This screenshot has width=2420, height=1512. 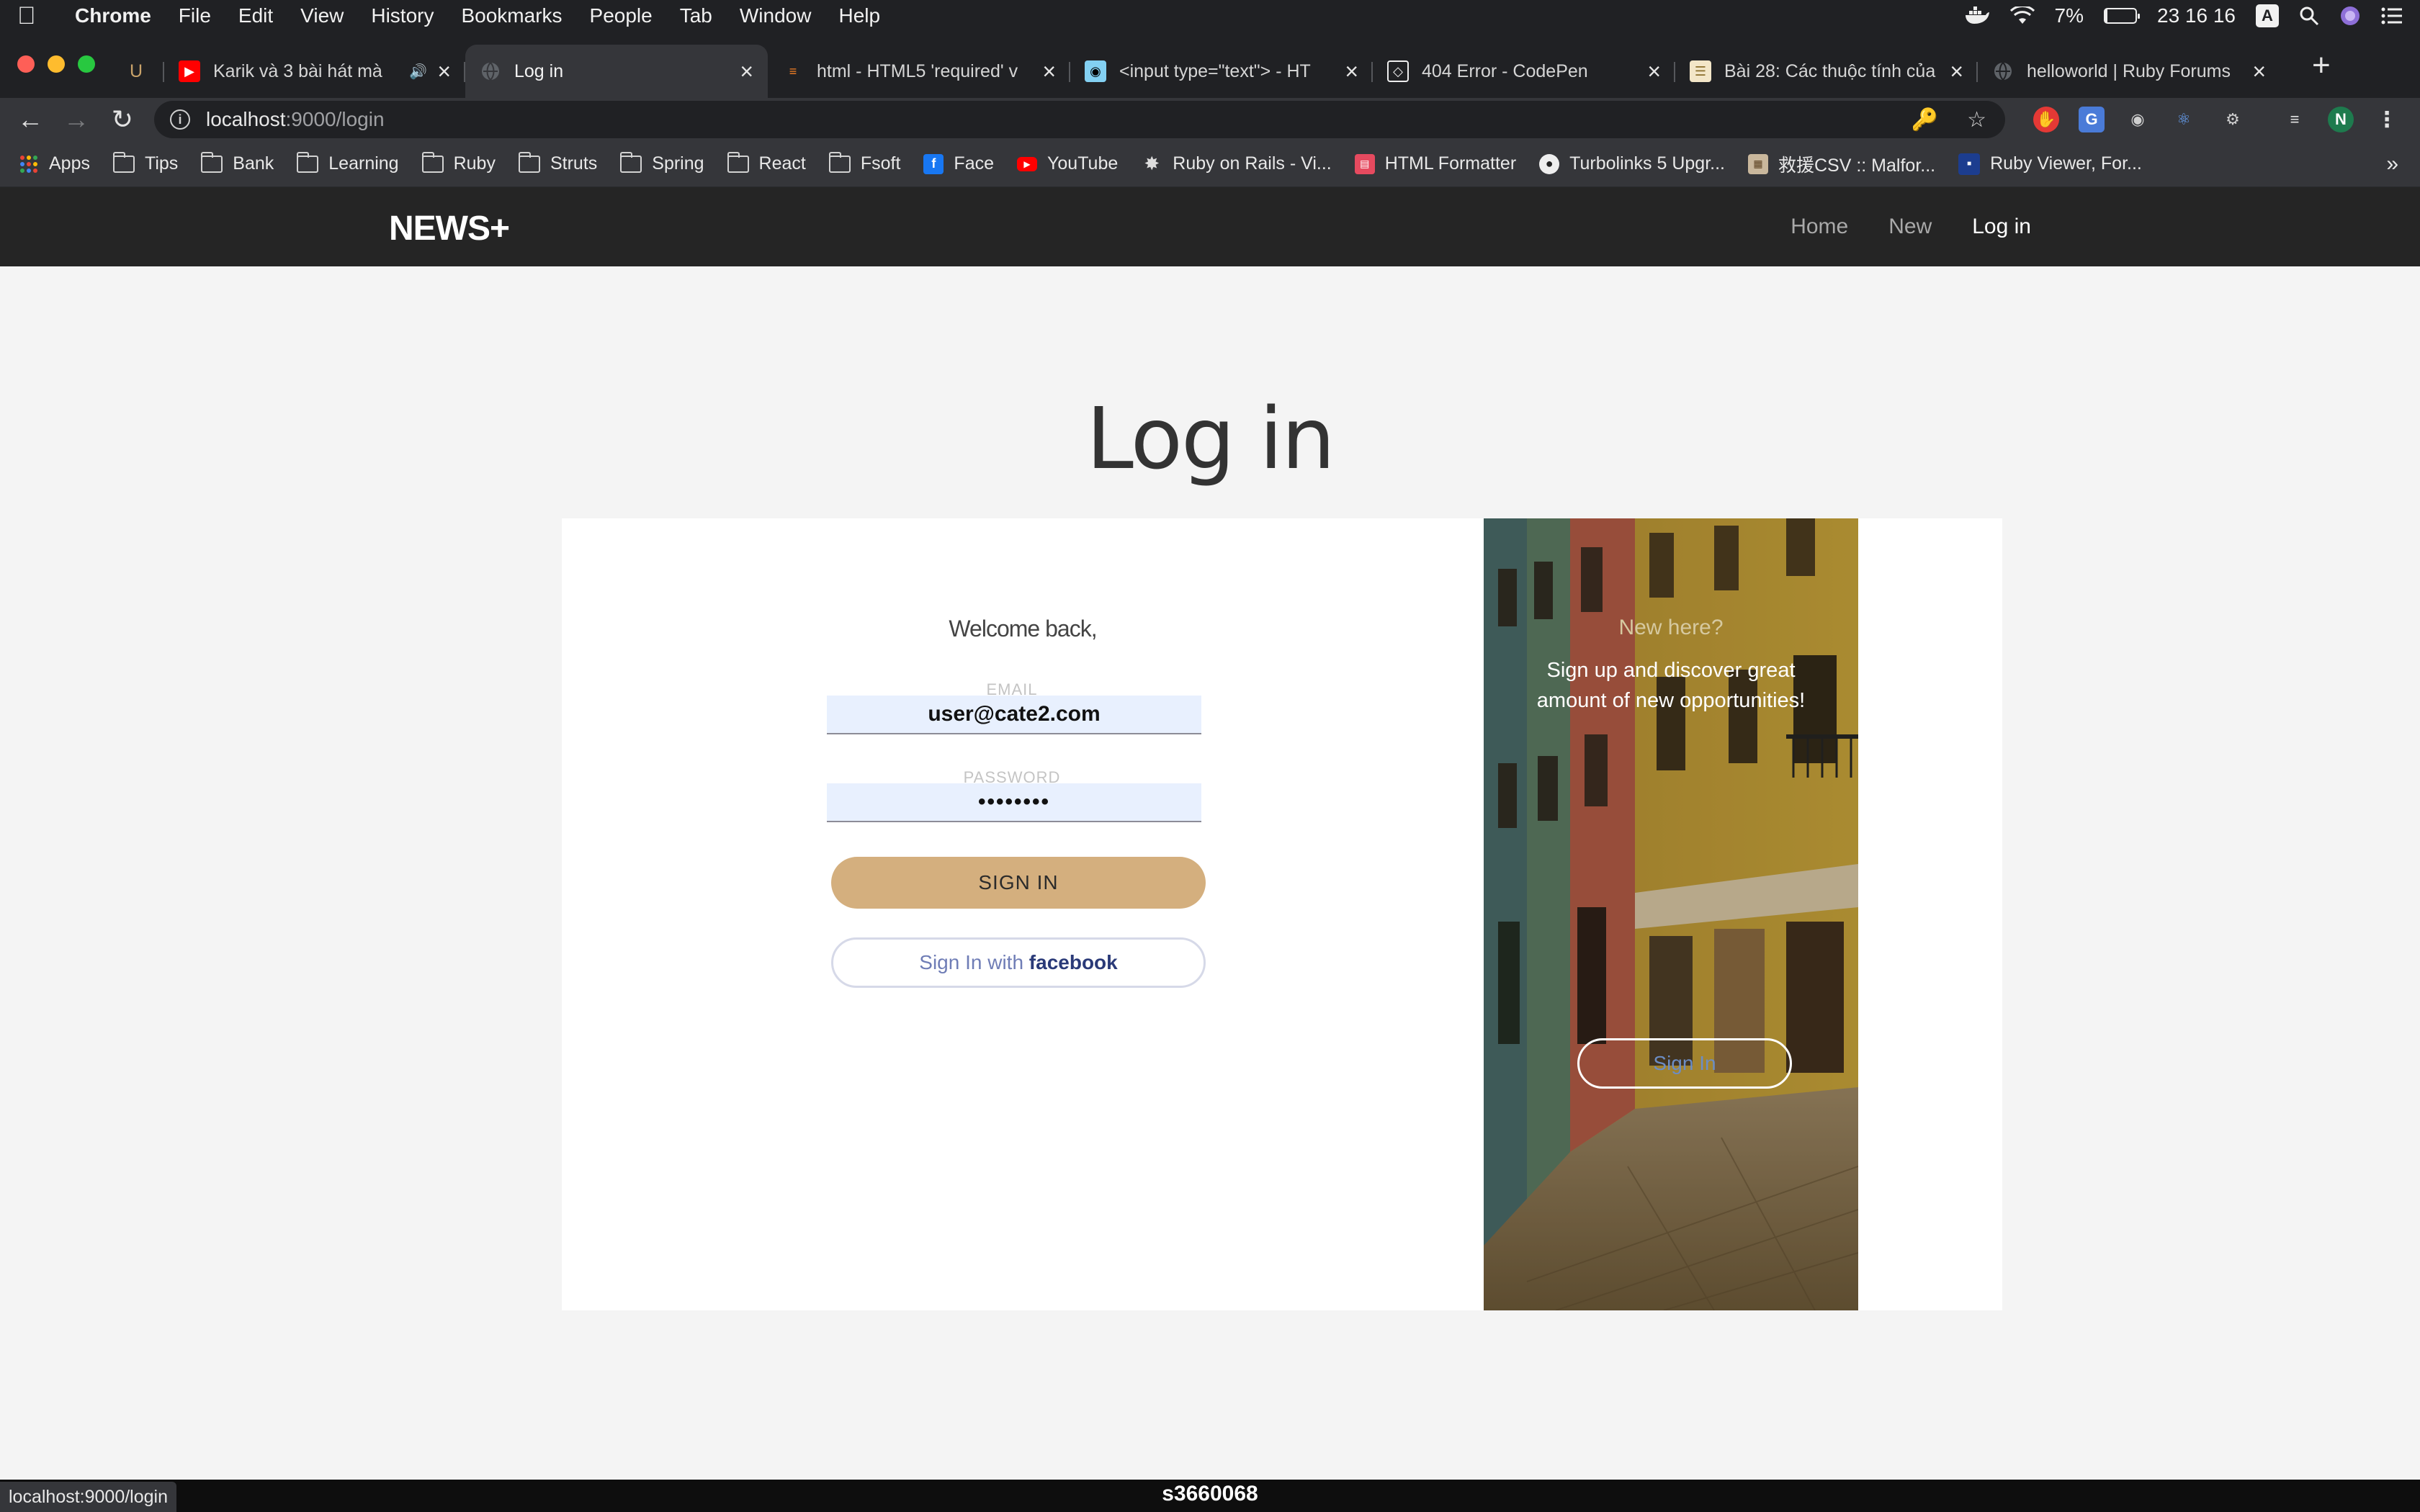 What do you see at coordinates (86, 64) in the screenshot?
I see `zoom-window-icon` at bounding box center [86, 64].